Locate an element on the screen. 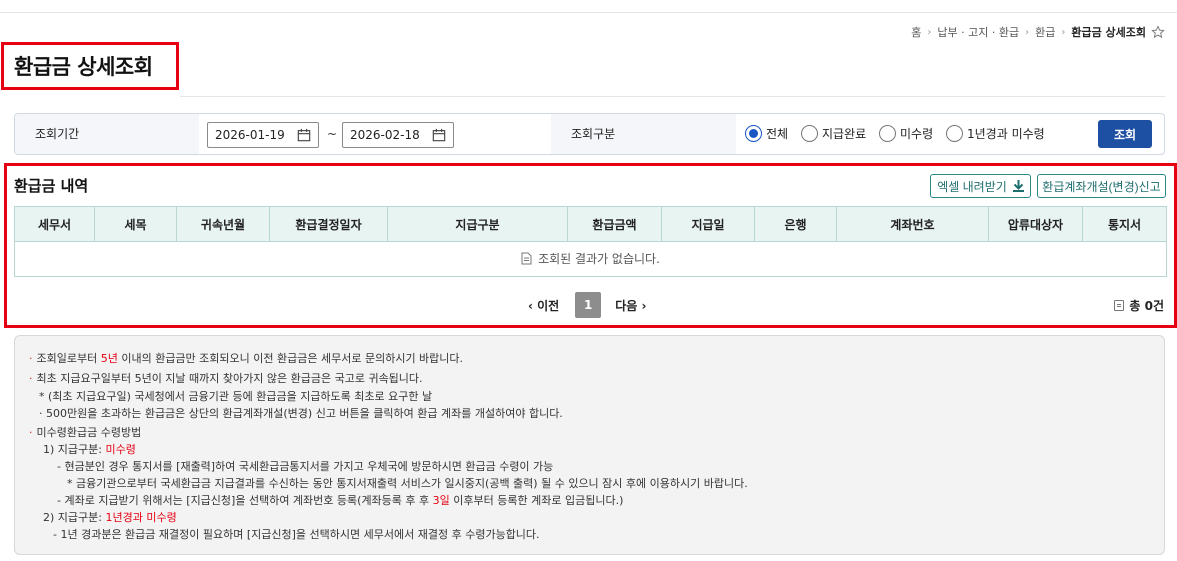 The width and height of the screenshot is (1177, 561). radio-unclaimed-1yr: 1년경과 미수령 is located at coordinates (995, 133).